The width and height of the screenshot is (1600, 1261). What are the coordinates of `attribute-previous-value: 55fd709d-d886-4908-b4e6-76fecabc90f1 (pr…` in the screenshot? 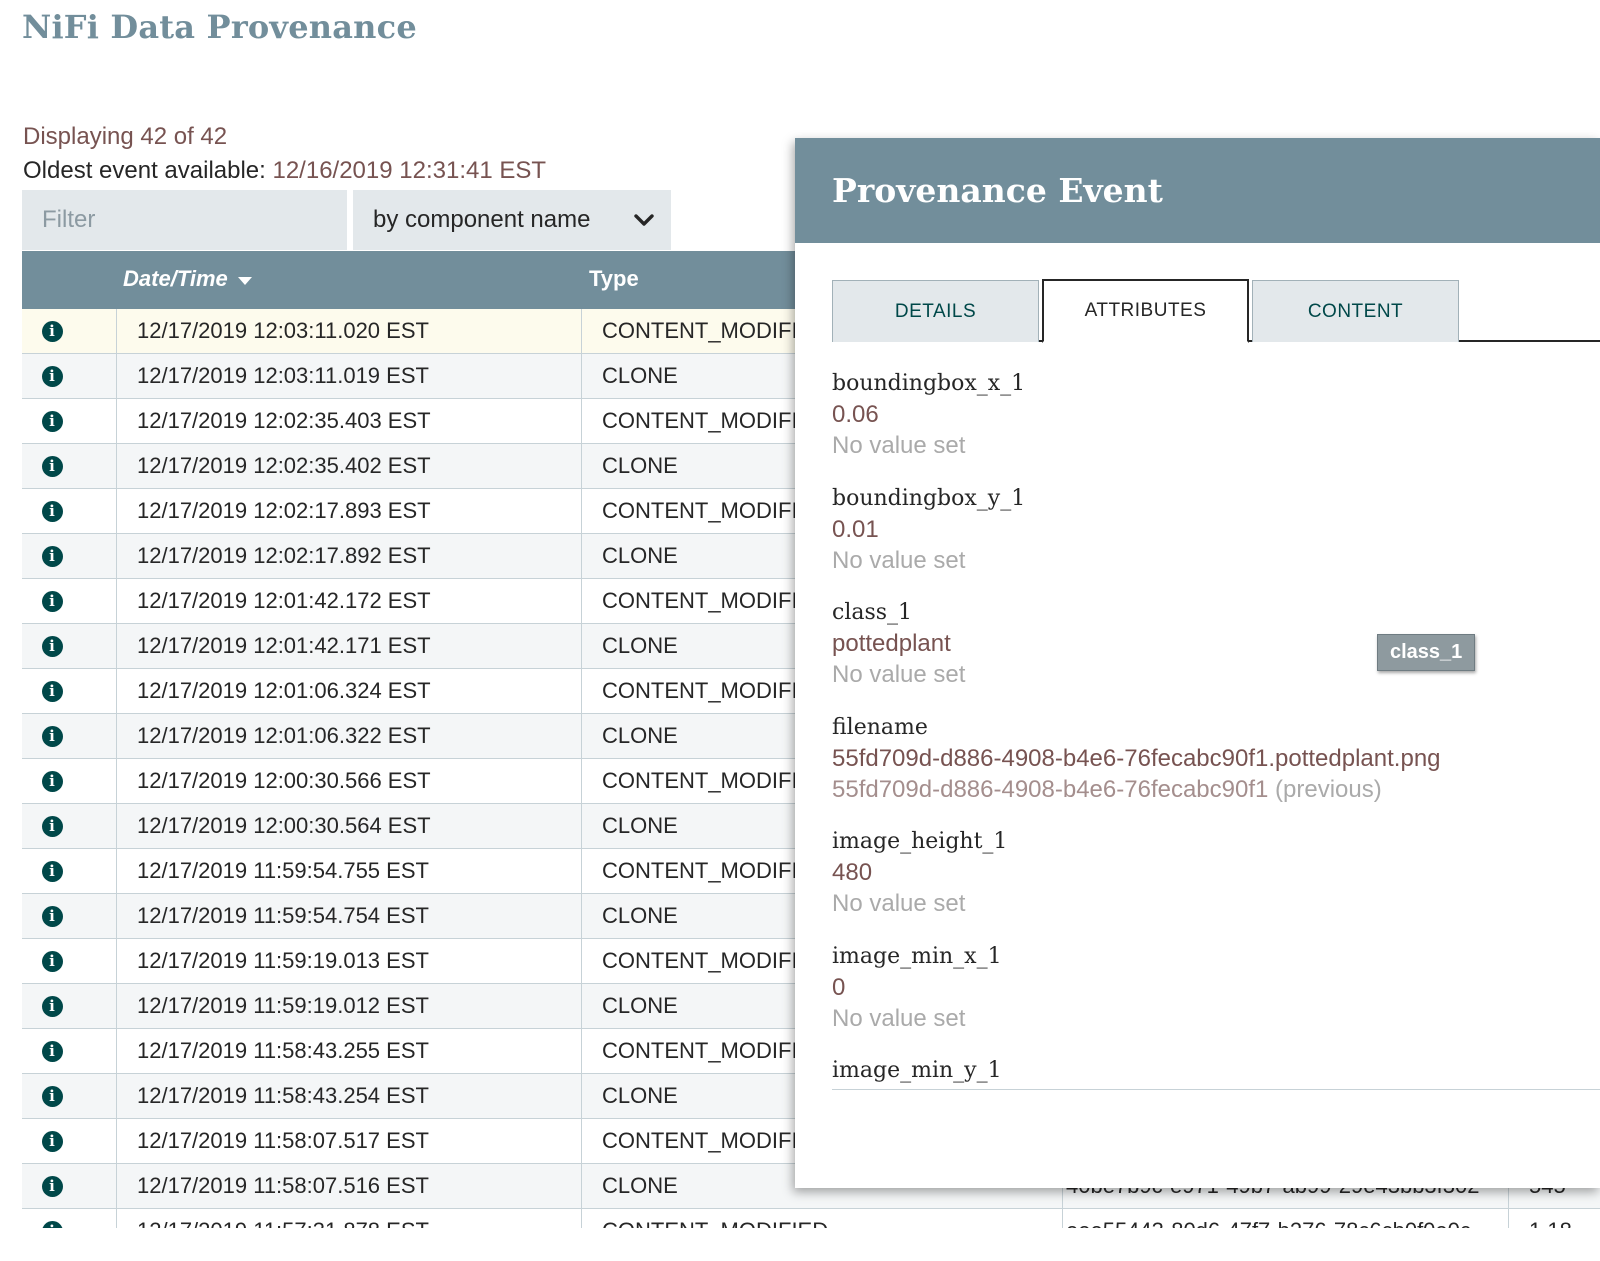 It's located at (1216, 789).